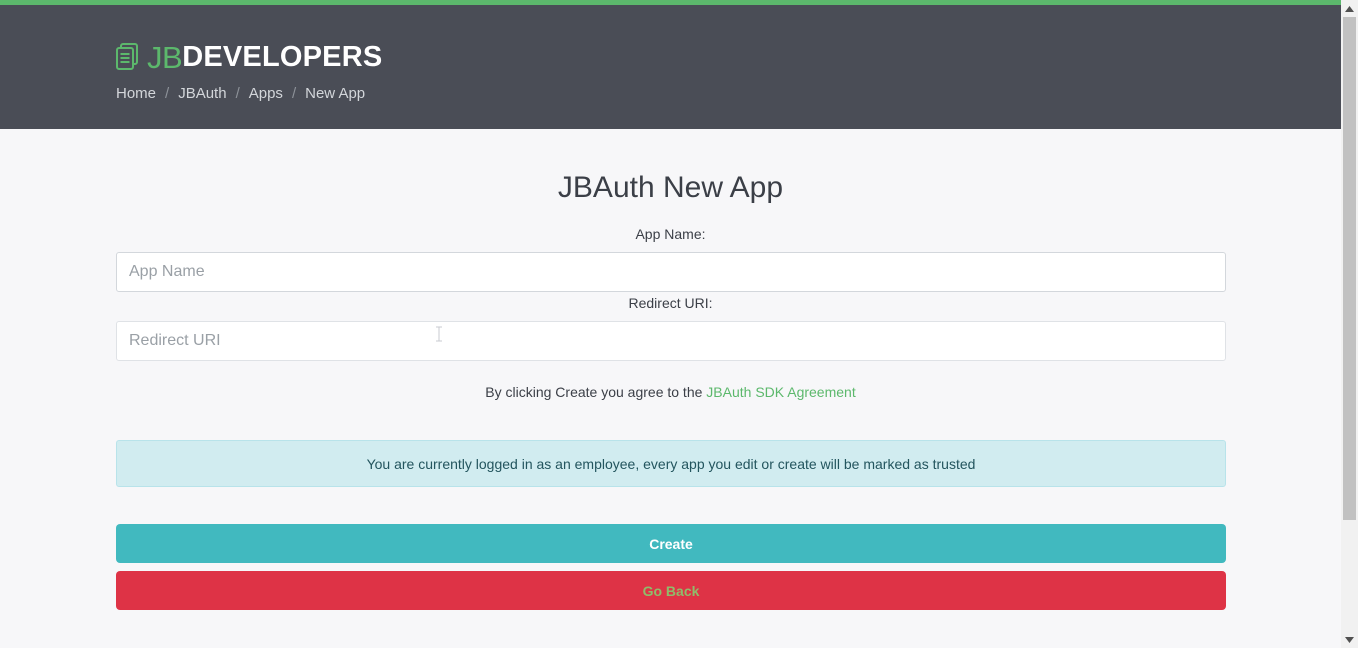 The height and width of the screenshot is (648, 1358). Describe the element at coordinates (439, 334) in the screenshot. I see `text-cursor-icon` at that location.